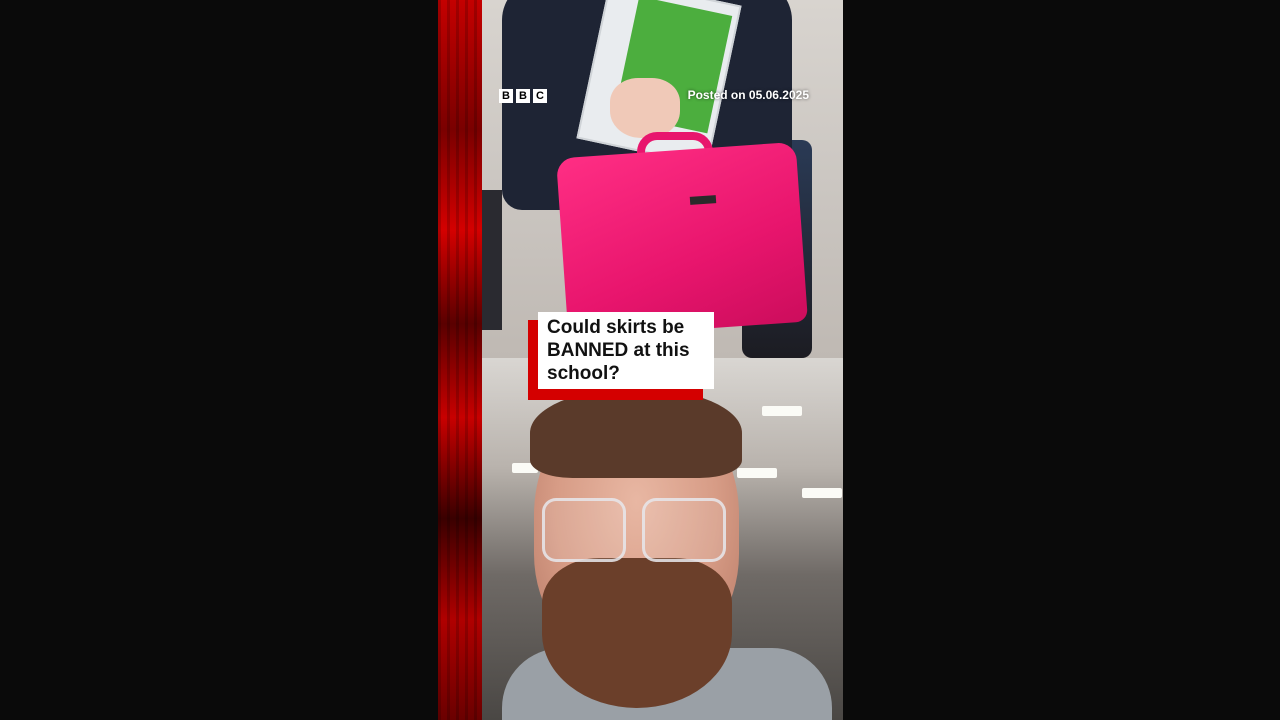  I want to click on student-hand, so click(645, 108).